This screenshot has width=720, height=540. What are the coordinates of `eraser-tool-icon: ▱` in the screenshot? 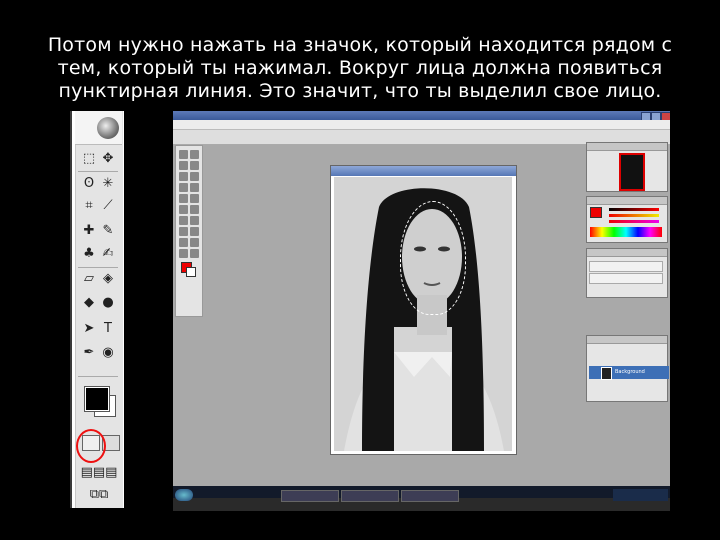 It's located at (89, 278).